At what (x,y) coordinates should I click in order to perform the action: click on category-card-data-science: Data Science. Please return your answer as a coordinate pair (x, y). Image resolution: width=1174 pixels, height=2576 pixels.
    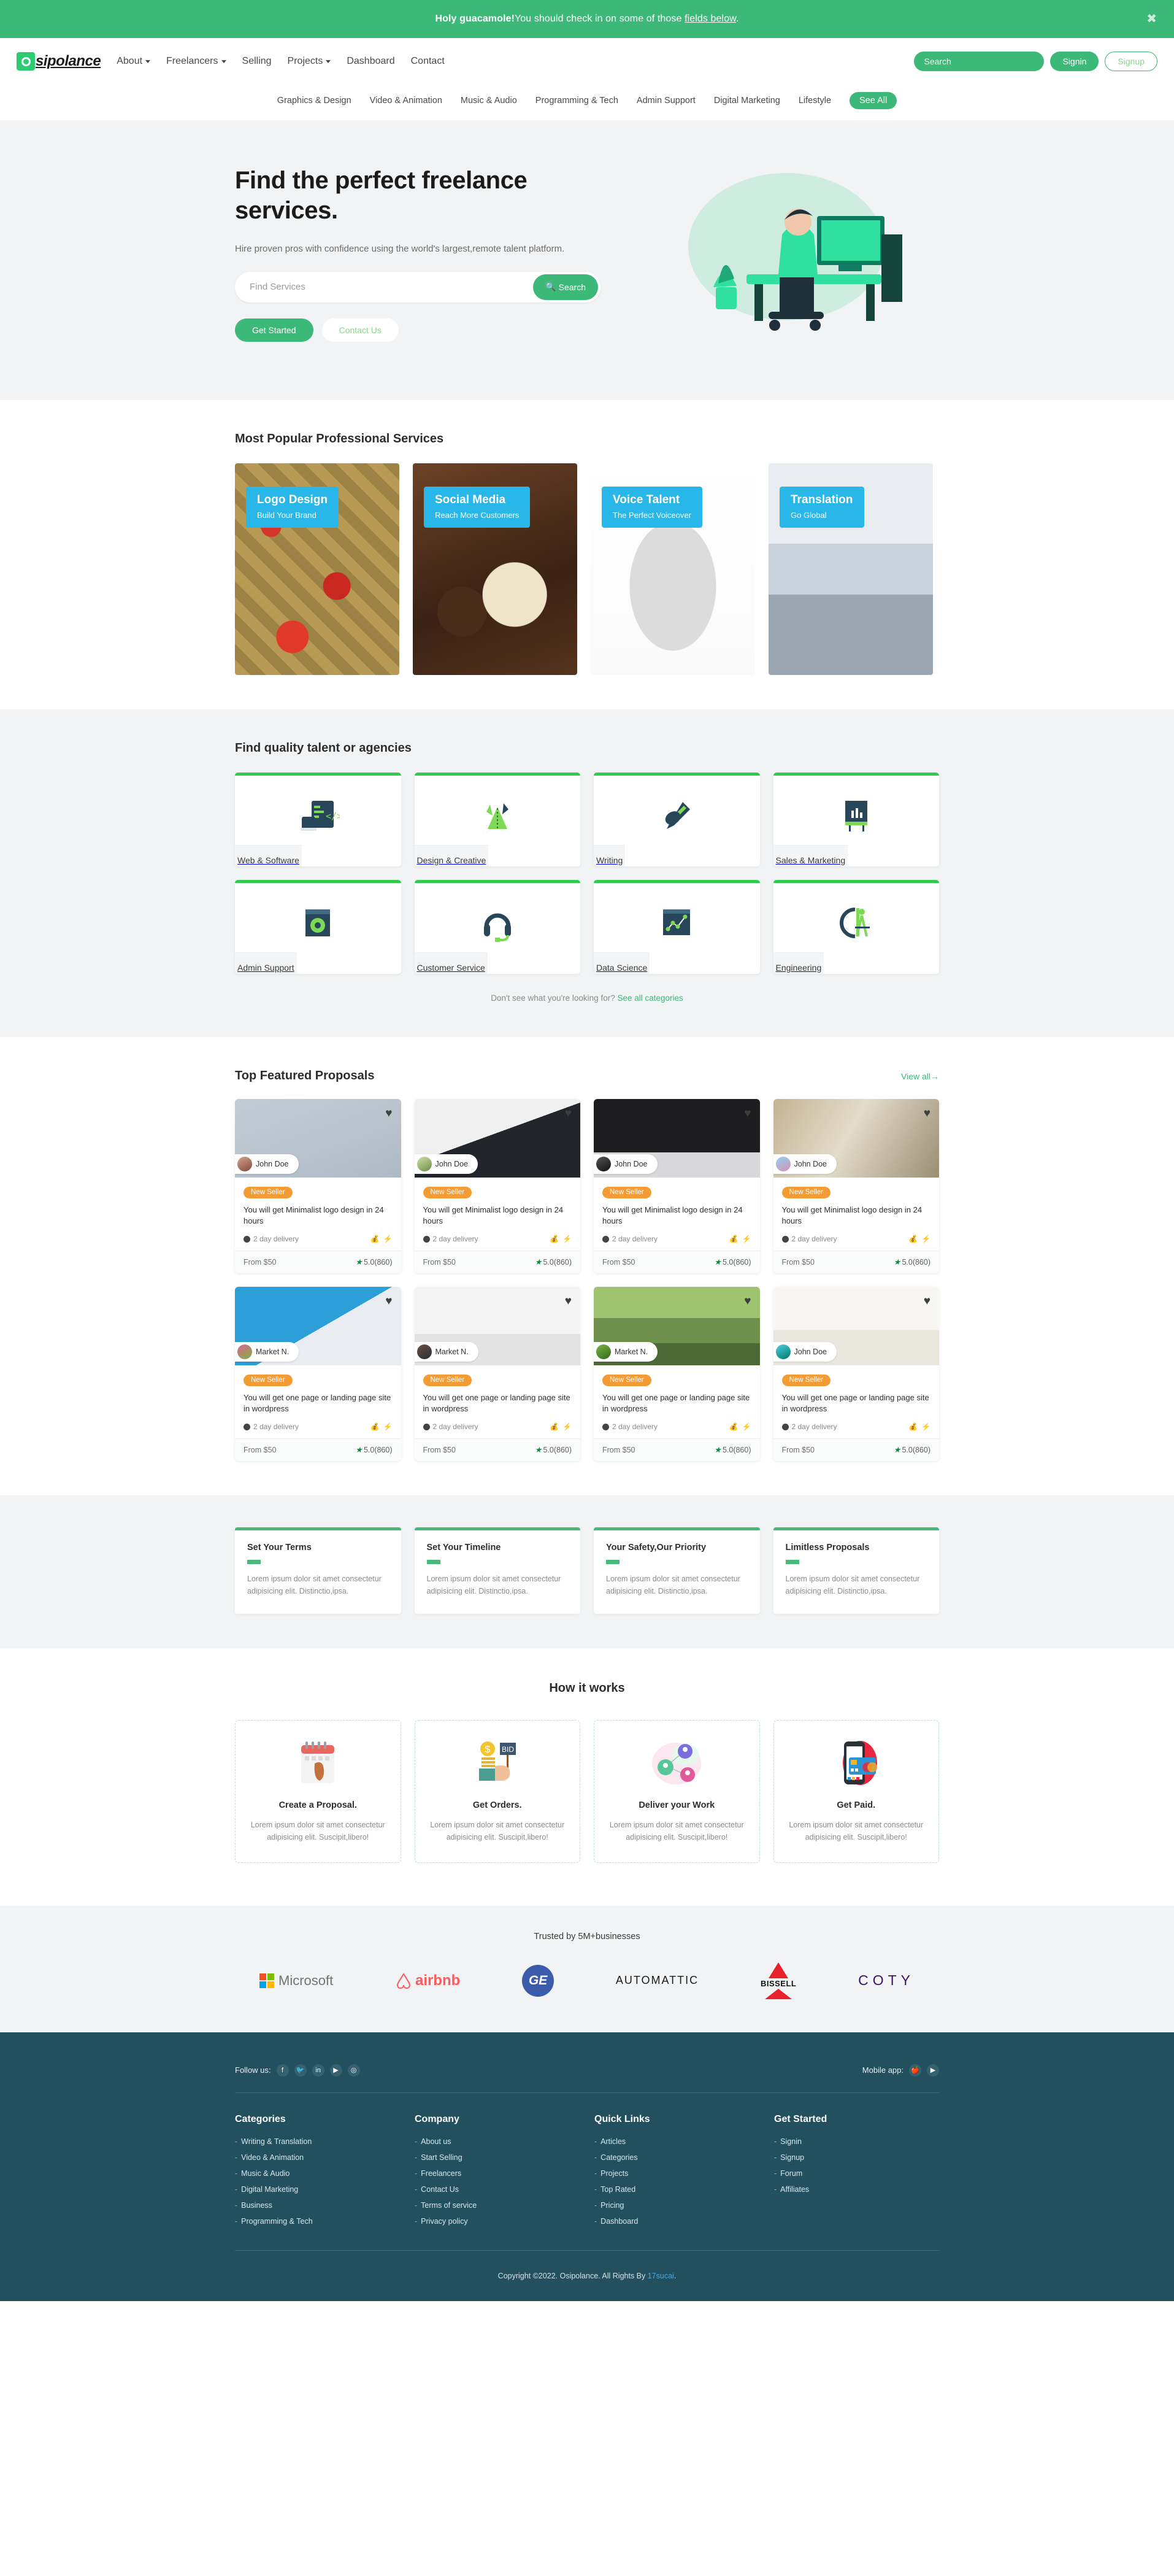
    Looking at the image, I should click on (677, 927).